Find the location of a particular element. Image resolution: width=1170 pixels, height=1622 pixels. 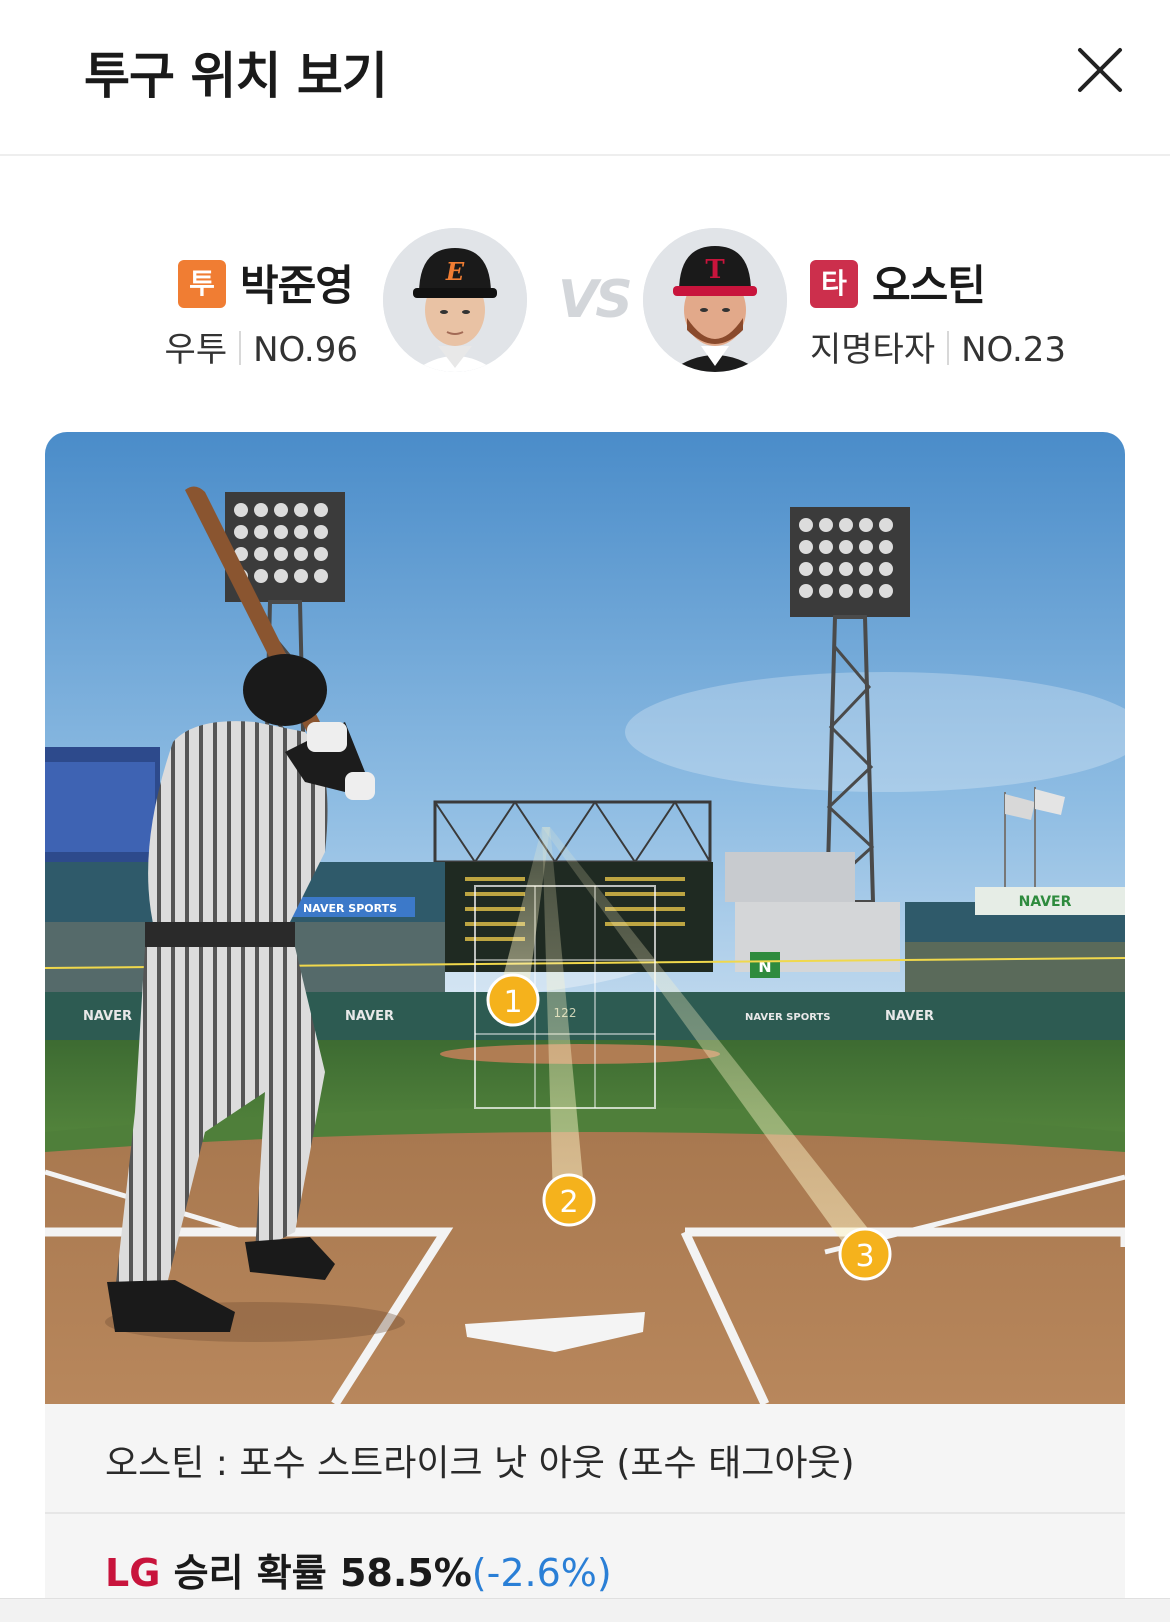

batter-badge: 타 is located at coordinates (834, 284).